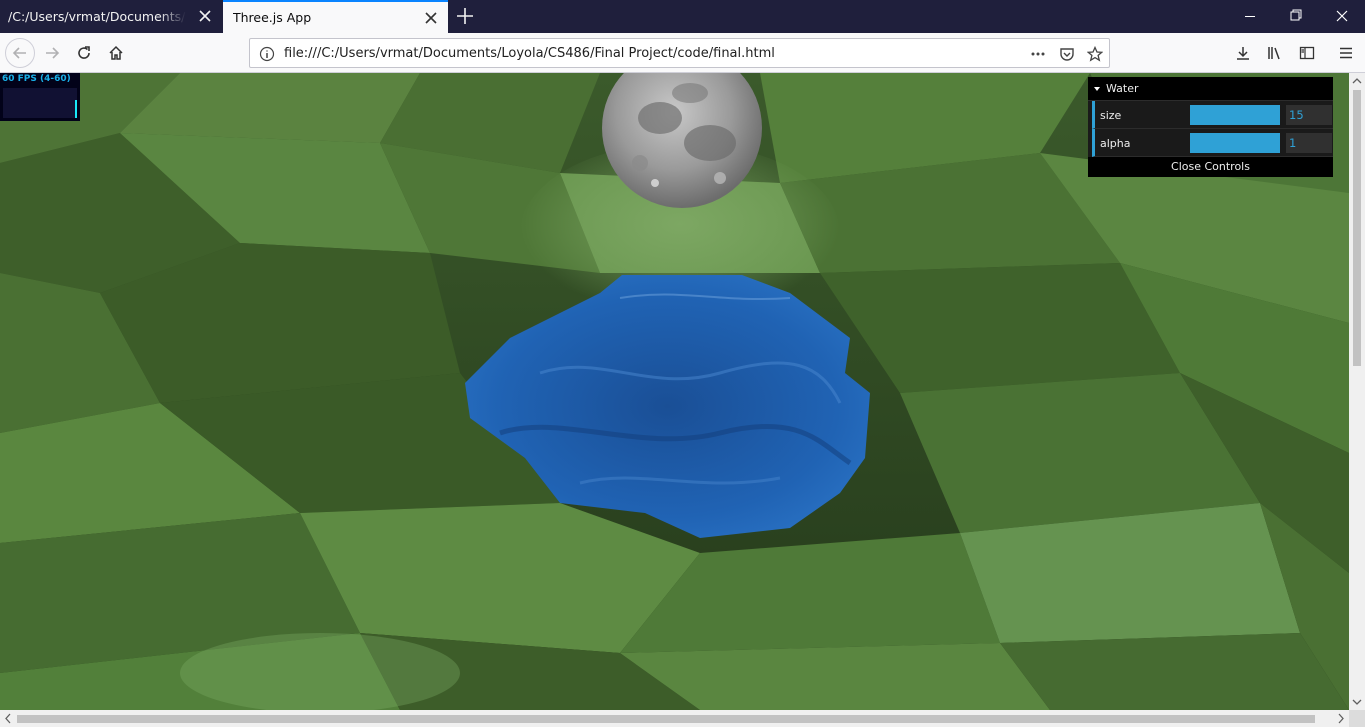 The image size is (1365, 727). Describe the element at coordinates (1097, 88) in the screenshot. I see `folder-triangle-icon` at that location.